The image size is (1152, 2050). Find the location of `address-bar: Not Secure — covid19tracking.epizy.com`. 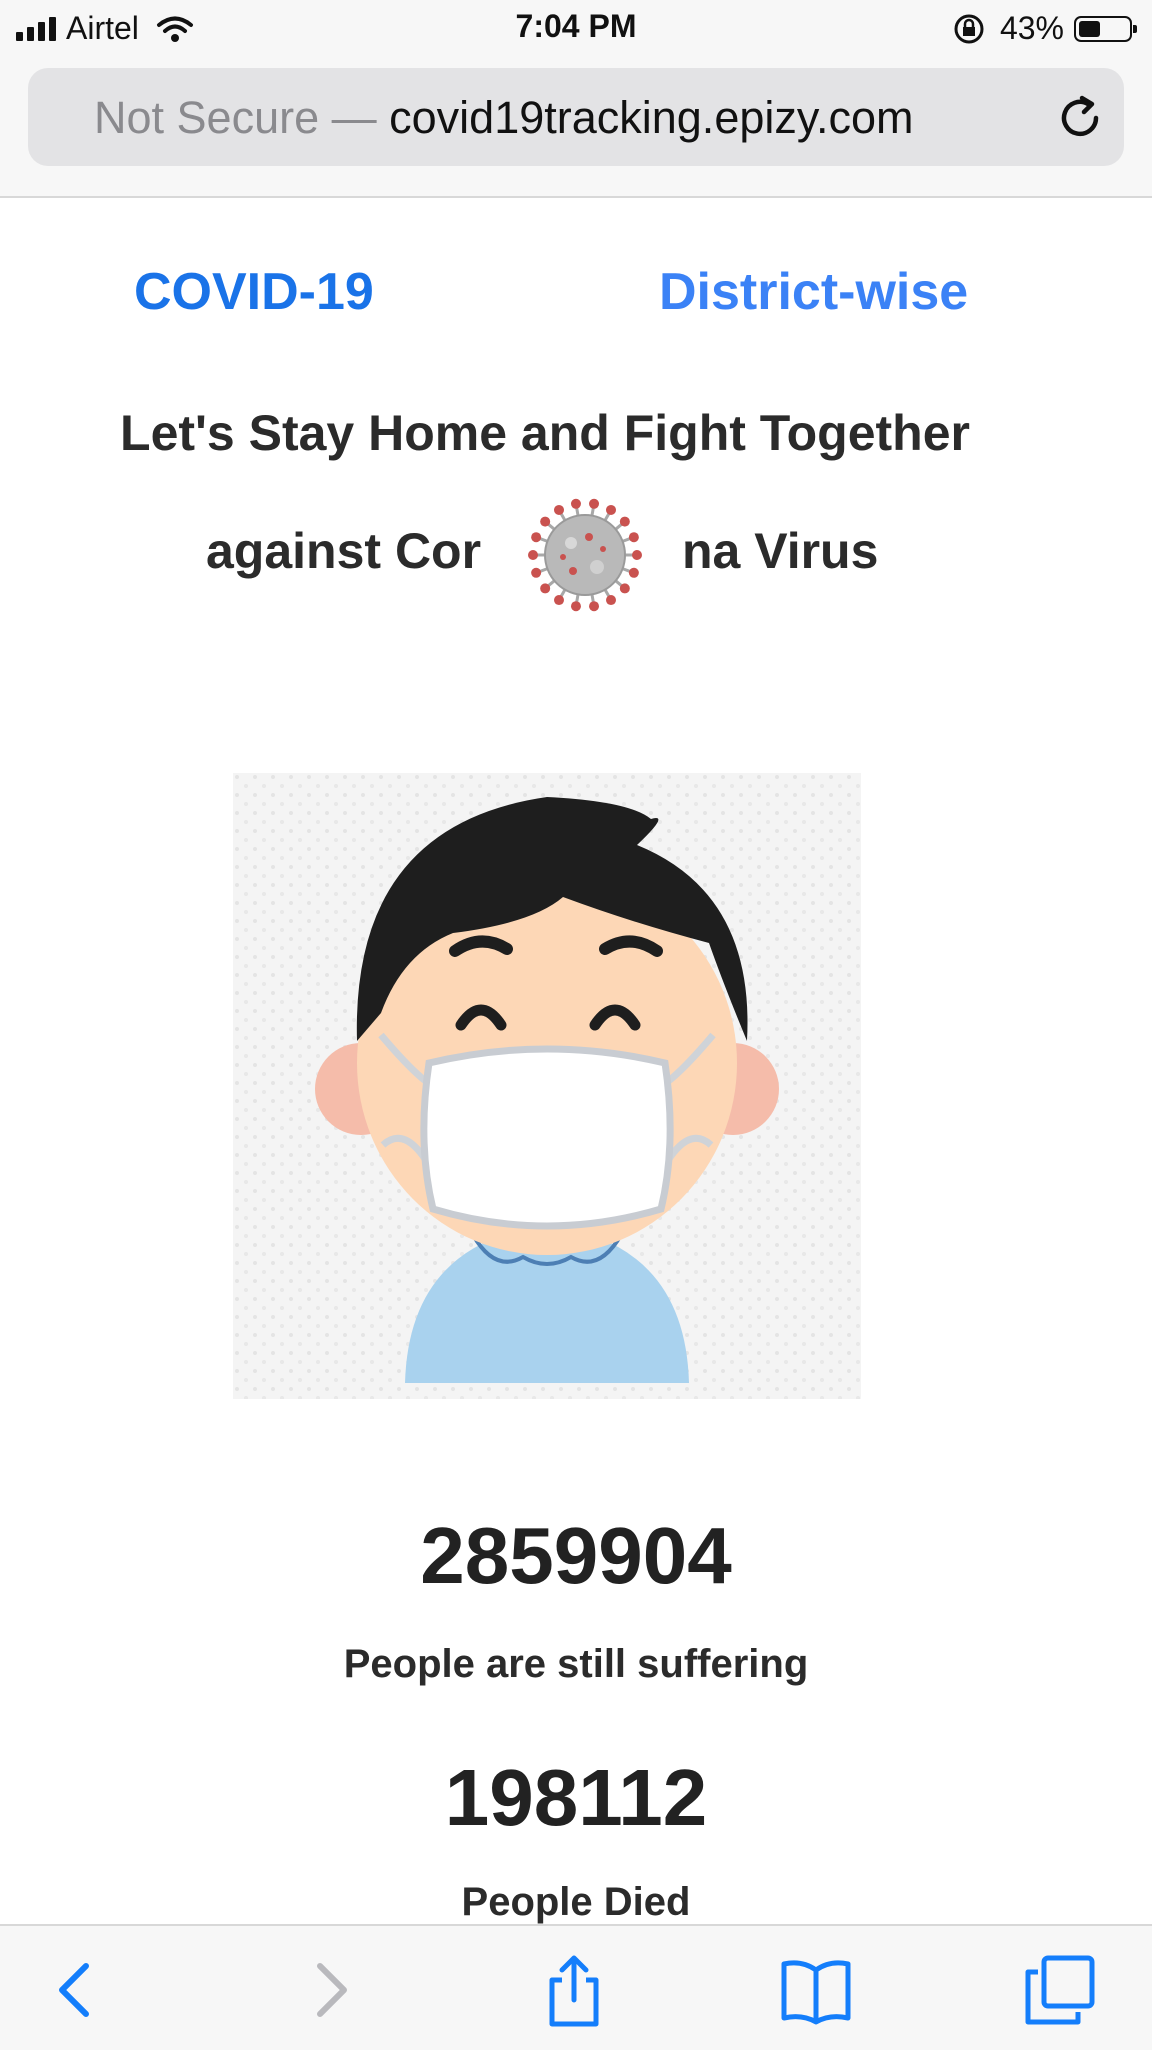

address-bar: Not Secure — covid19tracking.epizy.com is located at coordinates (576, 117).